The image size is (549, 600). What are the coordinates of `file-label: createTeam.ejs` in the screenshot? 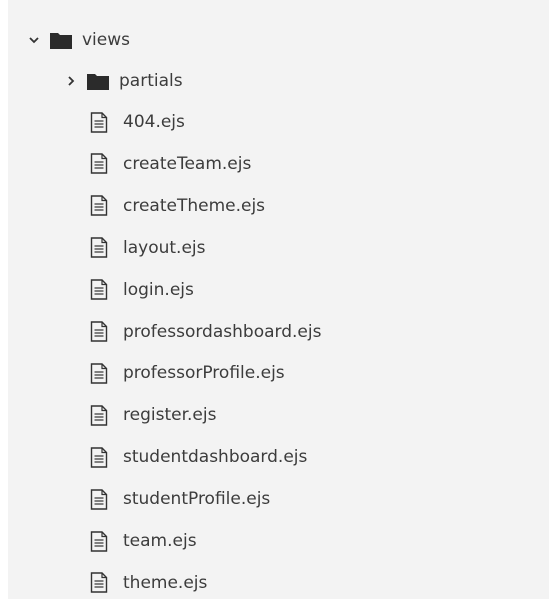 It's located at (187, 163).